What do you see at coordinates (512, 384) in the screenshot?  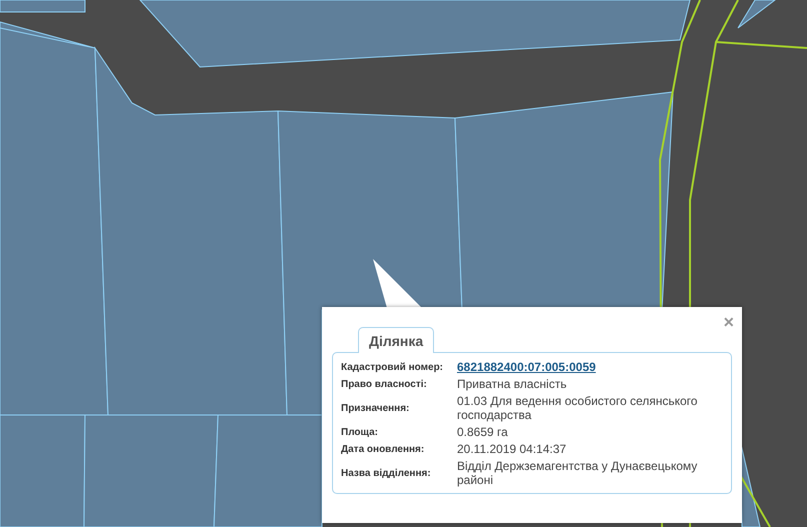 I see `field-value: Приватна власність` at bounding box center [512, 384].